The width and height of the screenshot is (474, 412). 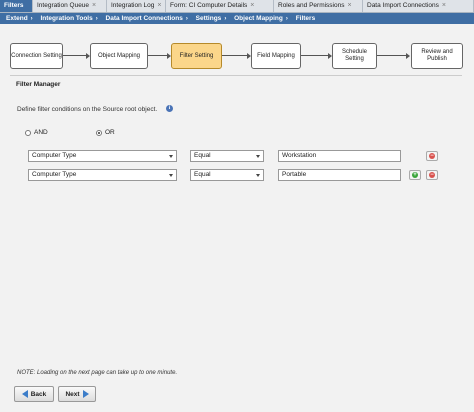 What do you see at coordinates (169, 108) in the screenshot?
I see `info-icon: i` at bounding box center [169, 108].